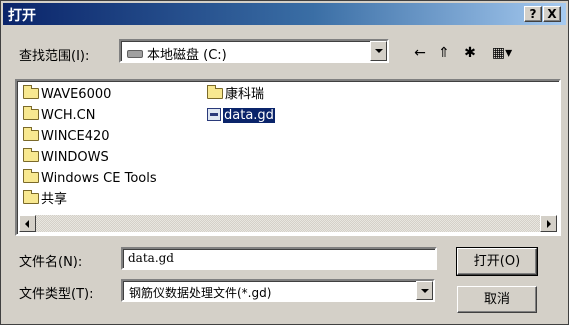  Describe the element at coordinates (54, 199) in the screenshot. I see `item-name: 共享` at that location.